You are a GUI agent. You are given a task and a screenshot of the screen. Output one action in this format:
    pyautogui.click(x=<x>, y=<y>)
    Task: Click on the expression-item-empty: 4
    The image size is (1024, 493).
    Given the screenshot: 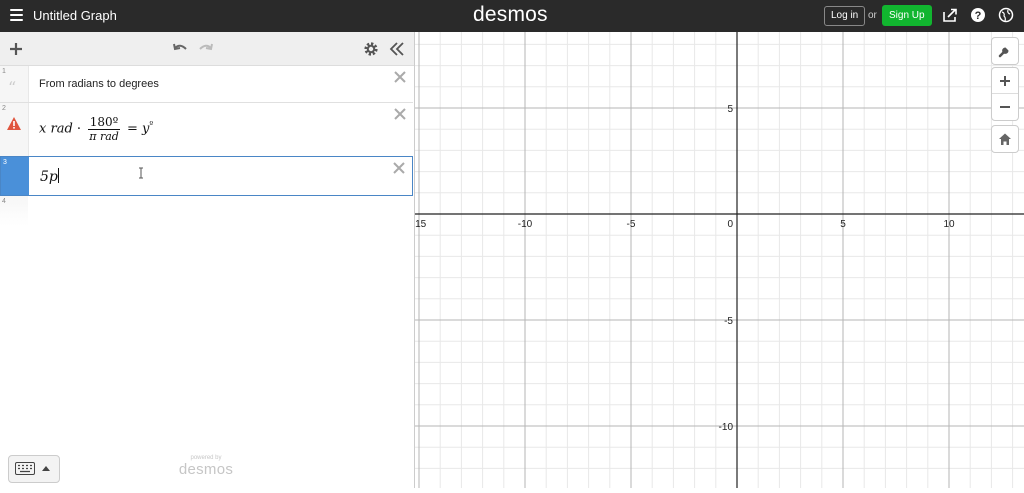 What is the action you would take?
    pyautogui.click(x=206, y=211)
    